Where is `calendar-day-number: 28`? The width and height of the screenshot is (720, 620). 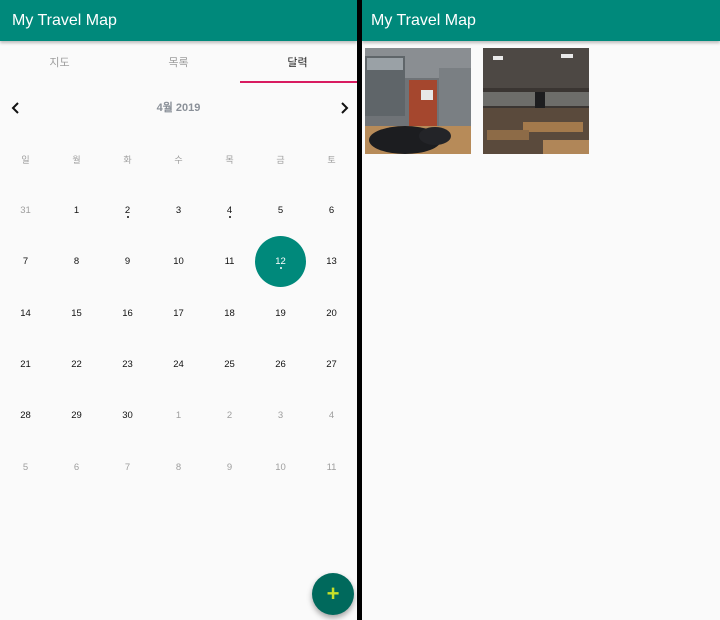
calendar-day-number: 28 is located at coordinates (25, 416).